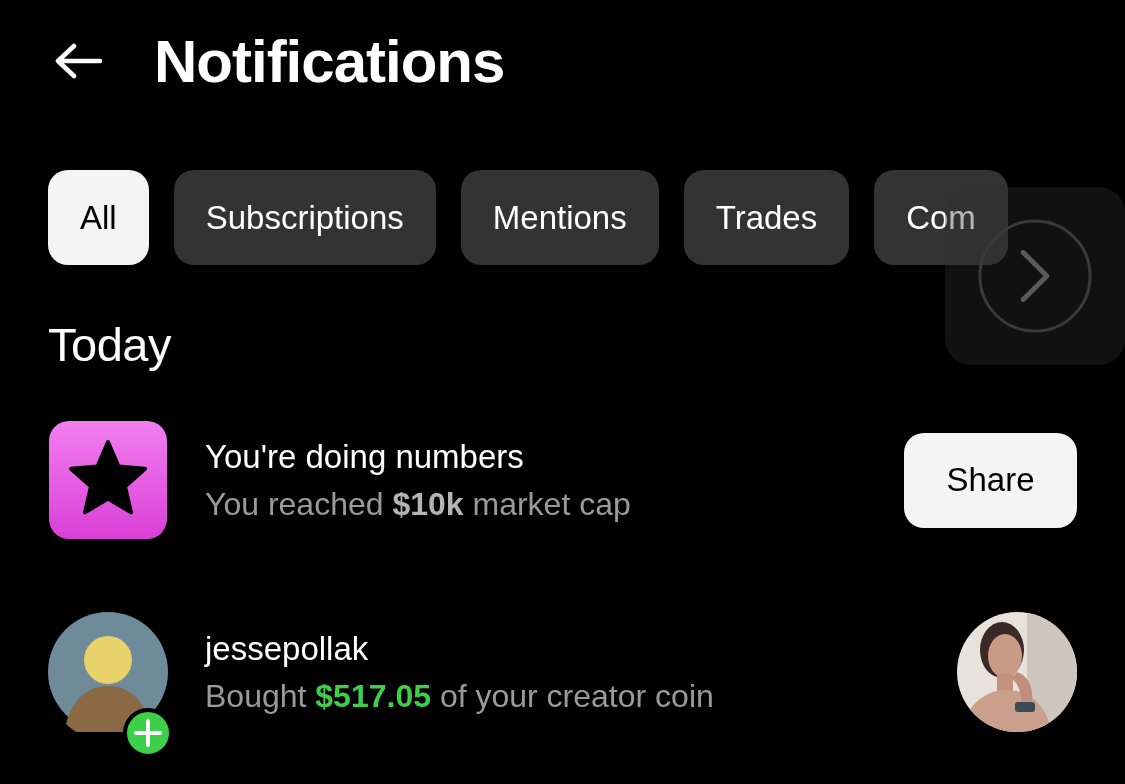 The width and height of the screenshot is (1125, 784). I want to click on notification-detail: Bought $517.05 of your creator coin, so click(460, 696).